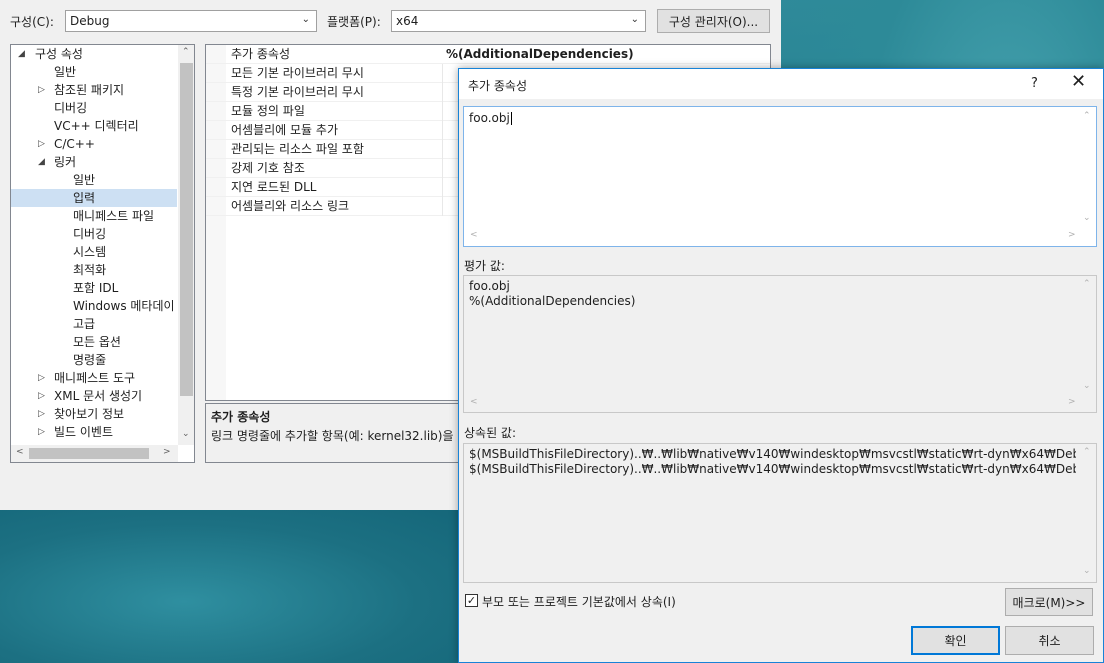 Image resolution: width=1104 pixels, height=663 pixels. What do you see at coordinates (96, 126) in the screenshot?
I see `tree-item: VC++ 디렉터리` at bounding box center [96, 126].